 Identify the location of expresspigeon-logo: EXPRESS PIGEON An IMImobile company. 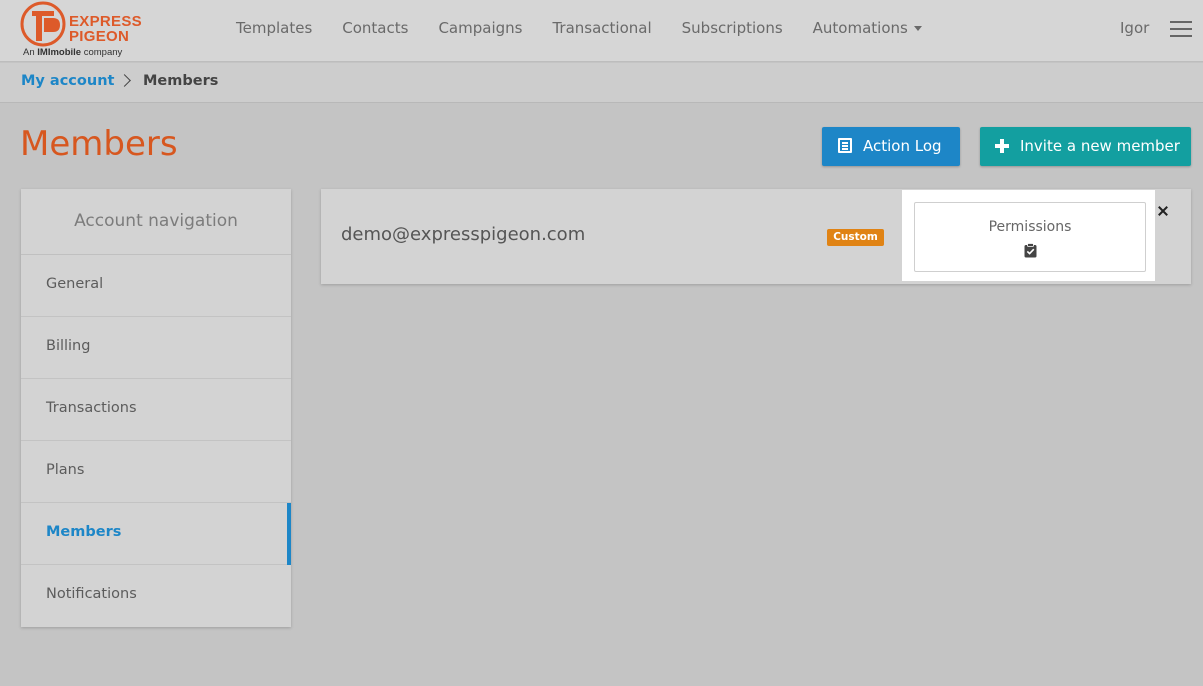
(81, 30).